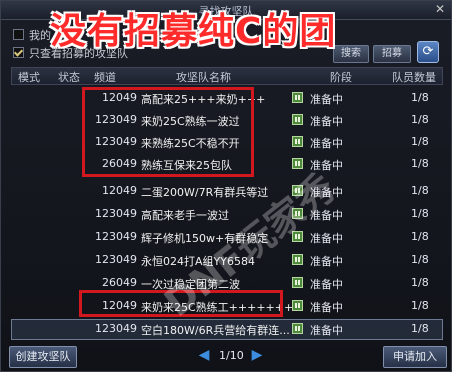  I want to click on create-party-button: 创建攻坚队, so click(43, 357).